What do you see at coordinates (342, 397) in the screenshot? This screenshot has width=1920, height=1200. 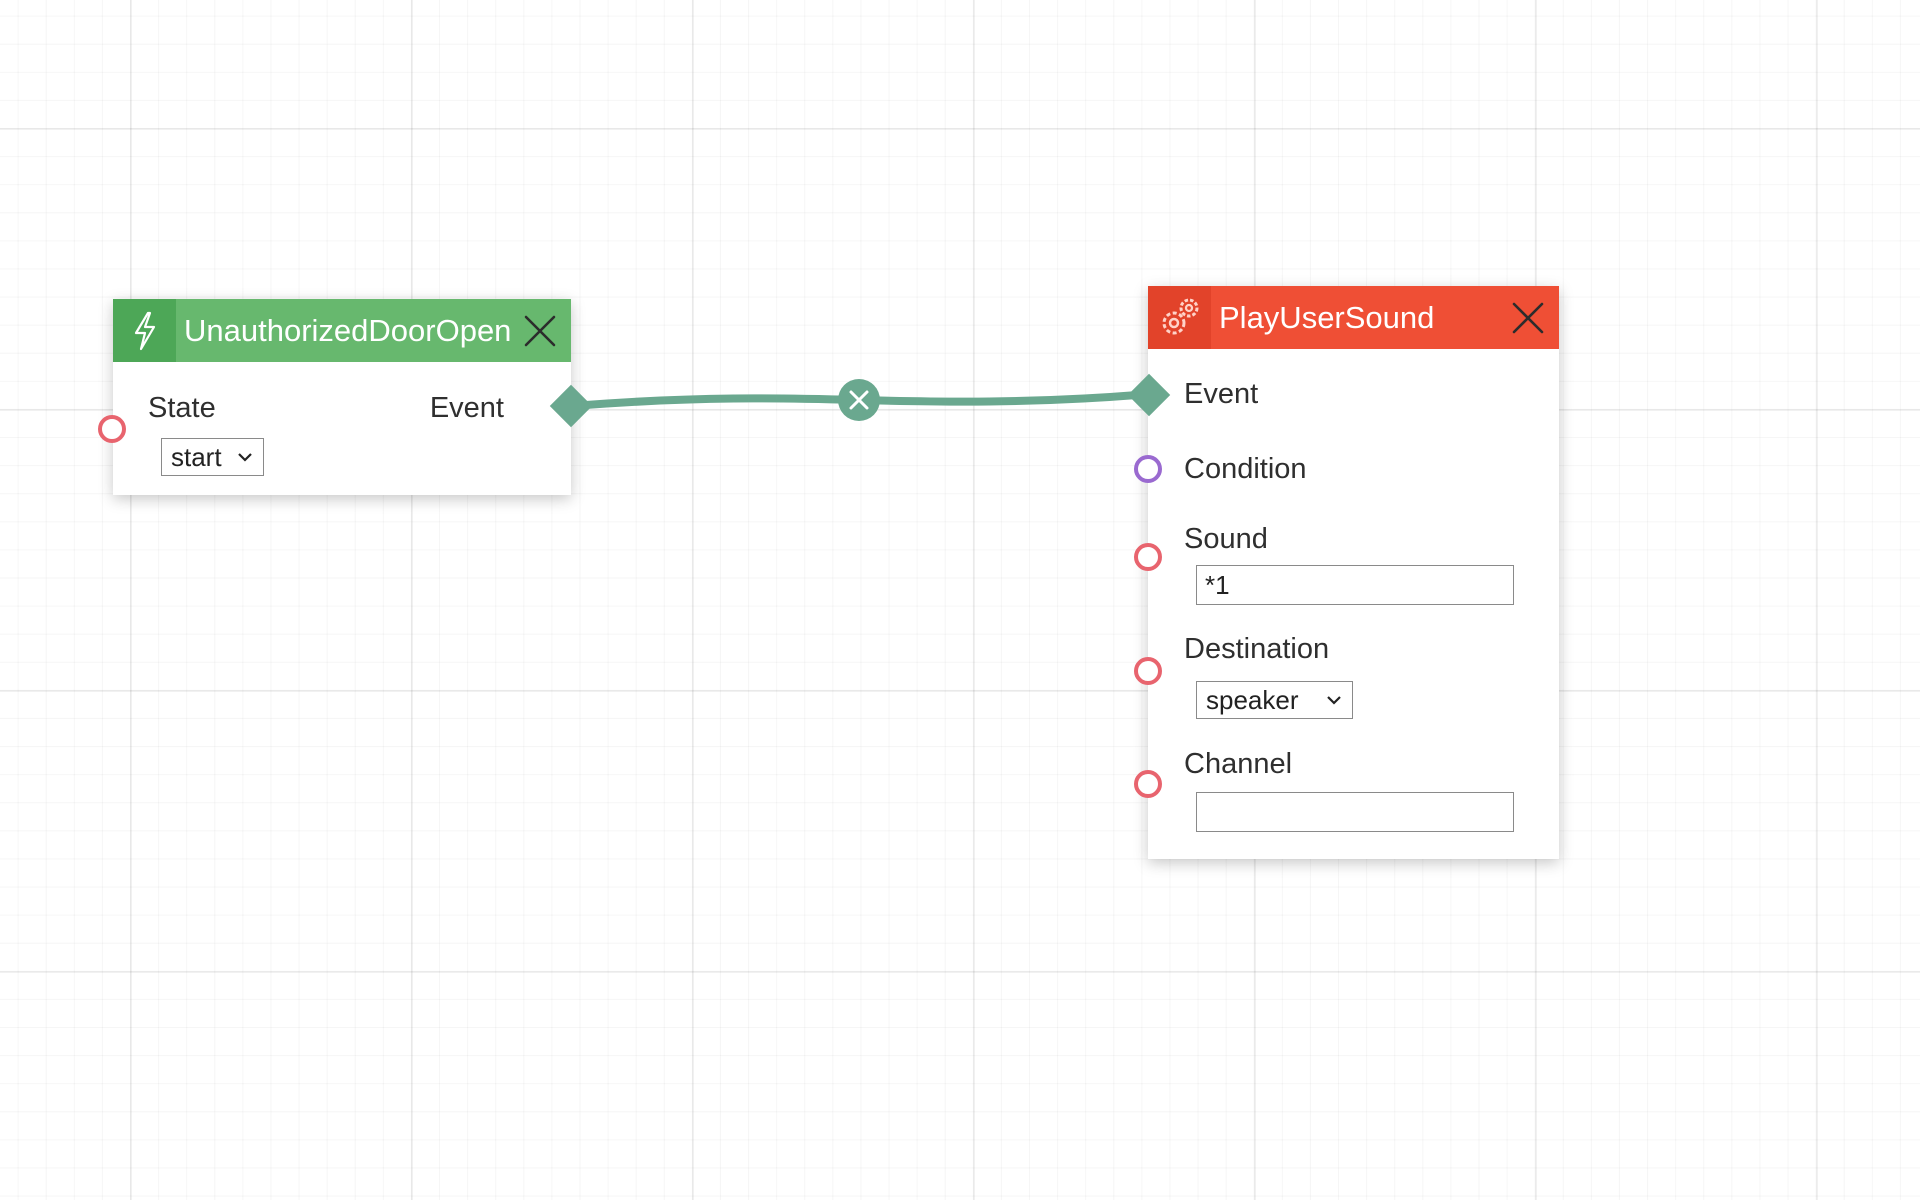 I see `event-node: UnauthorizedDoorOpen State Event start` at bounding box center [342, 397].